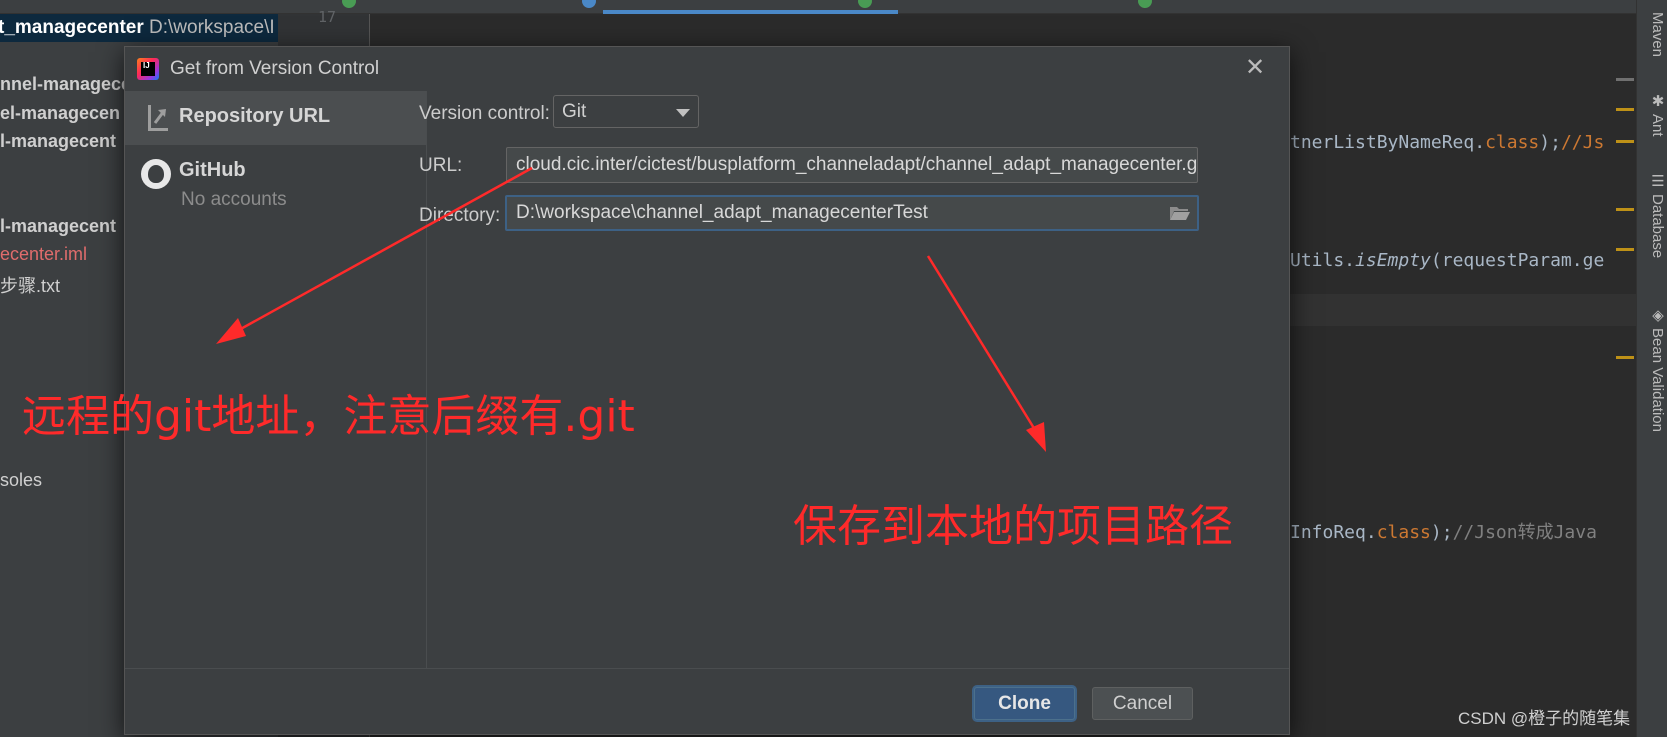  What do you see at coordinates (1323, 260) in the screenshot?
I see `code-token: Utils.` at bounding box center [1323, 260].